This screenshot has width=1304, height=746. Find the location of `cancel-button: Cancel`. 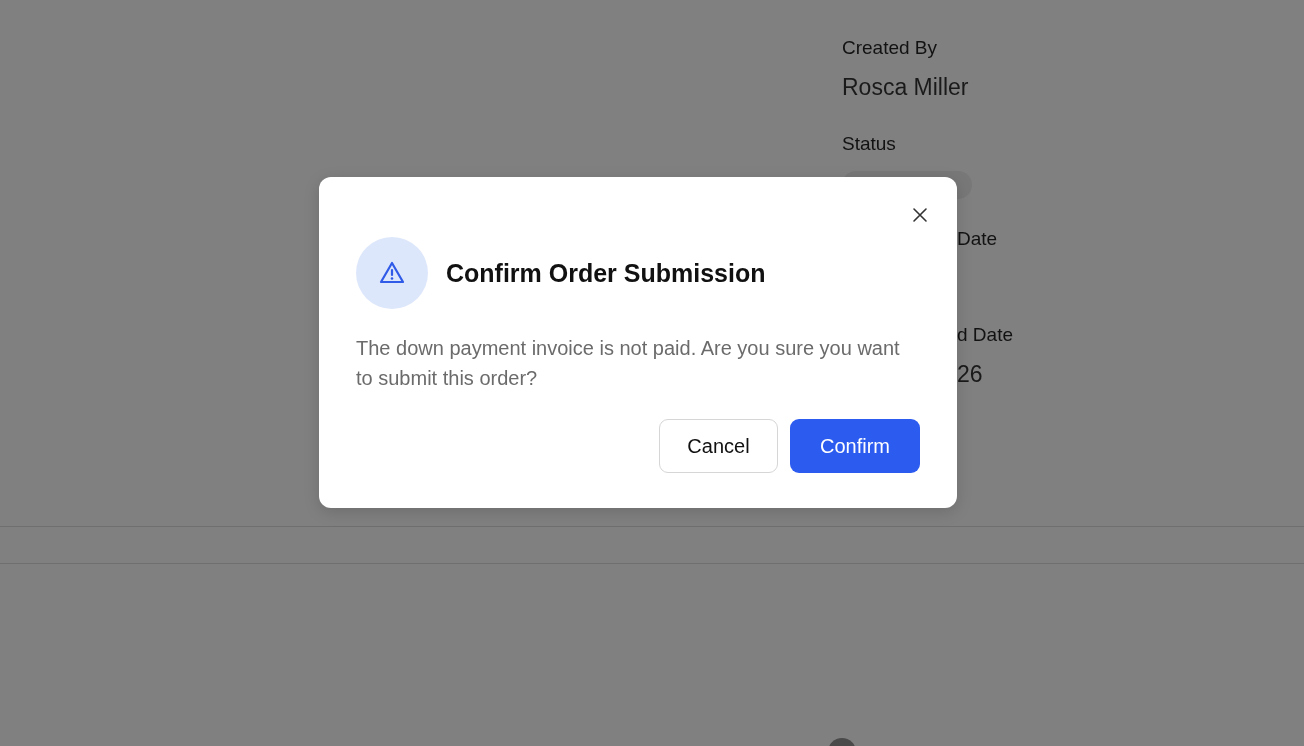

cancel-button: Cancel is located at coordinates (718, 446).